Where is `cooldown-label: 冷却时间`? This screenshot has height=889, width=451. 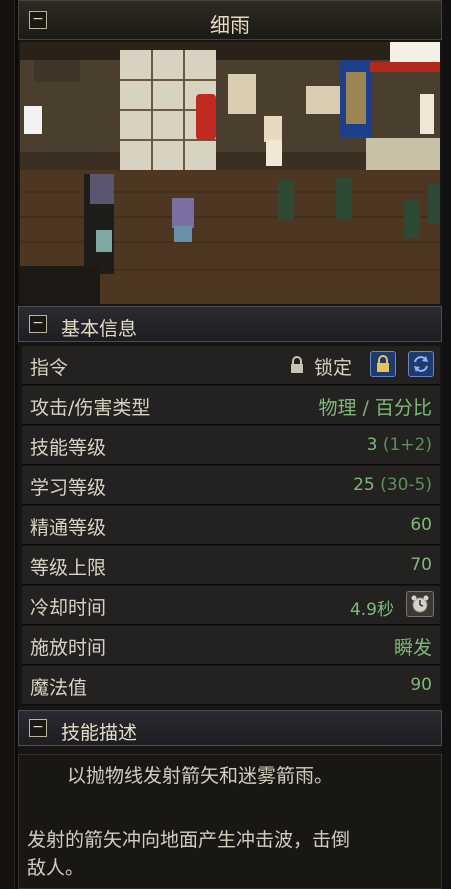
cooldown-label: 冷却时间 is located at coordinates (68, 608).